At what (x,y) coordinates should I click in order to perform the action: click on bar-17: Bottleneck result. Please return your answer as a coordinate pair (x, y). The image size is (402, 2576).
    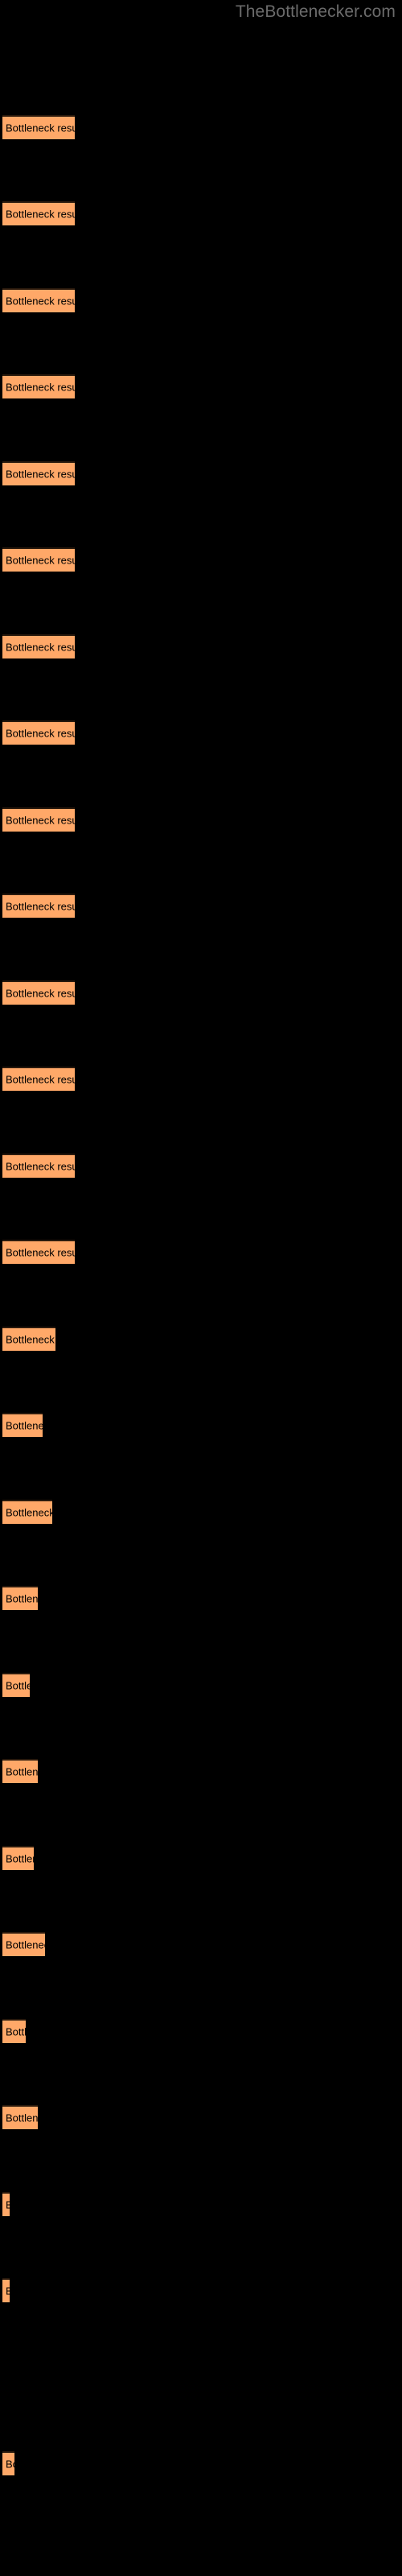
    Looking at the image, I should click on (27, 1512).